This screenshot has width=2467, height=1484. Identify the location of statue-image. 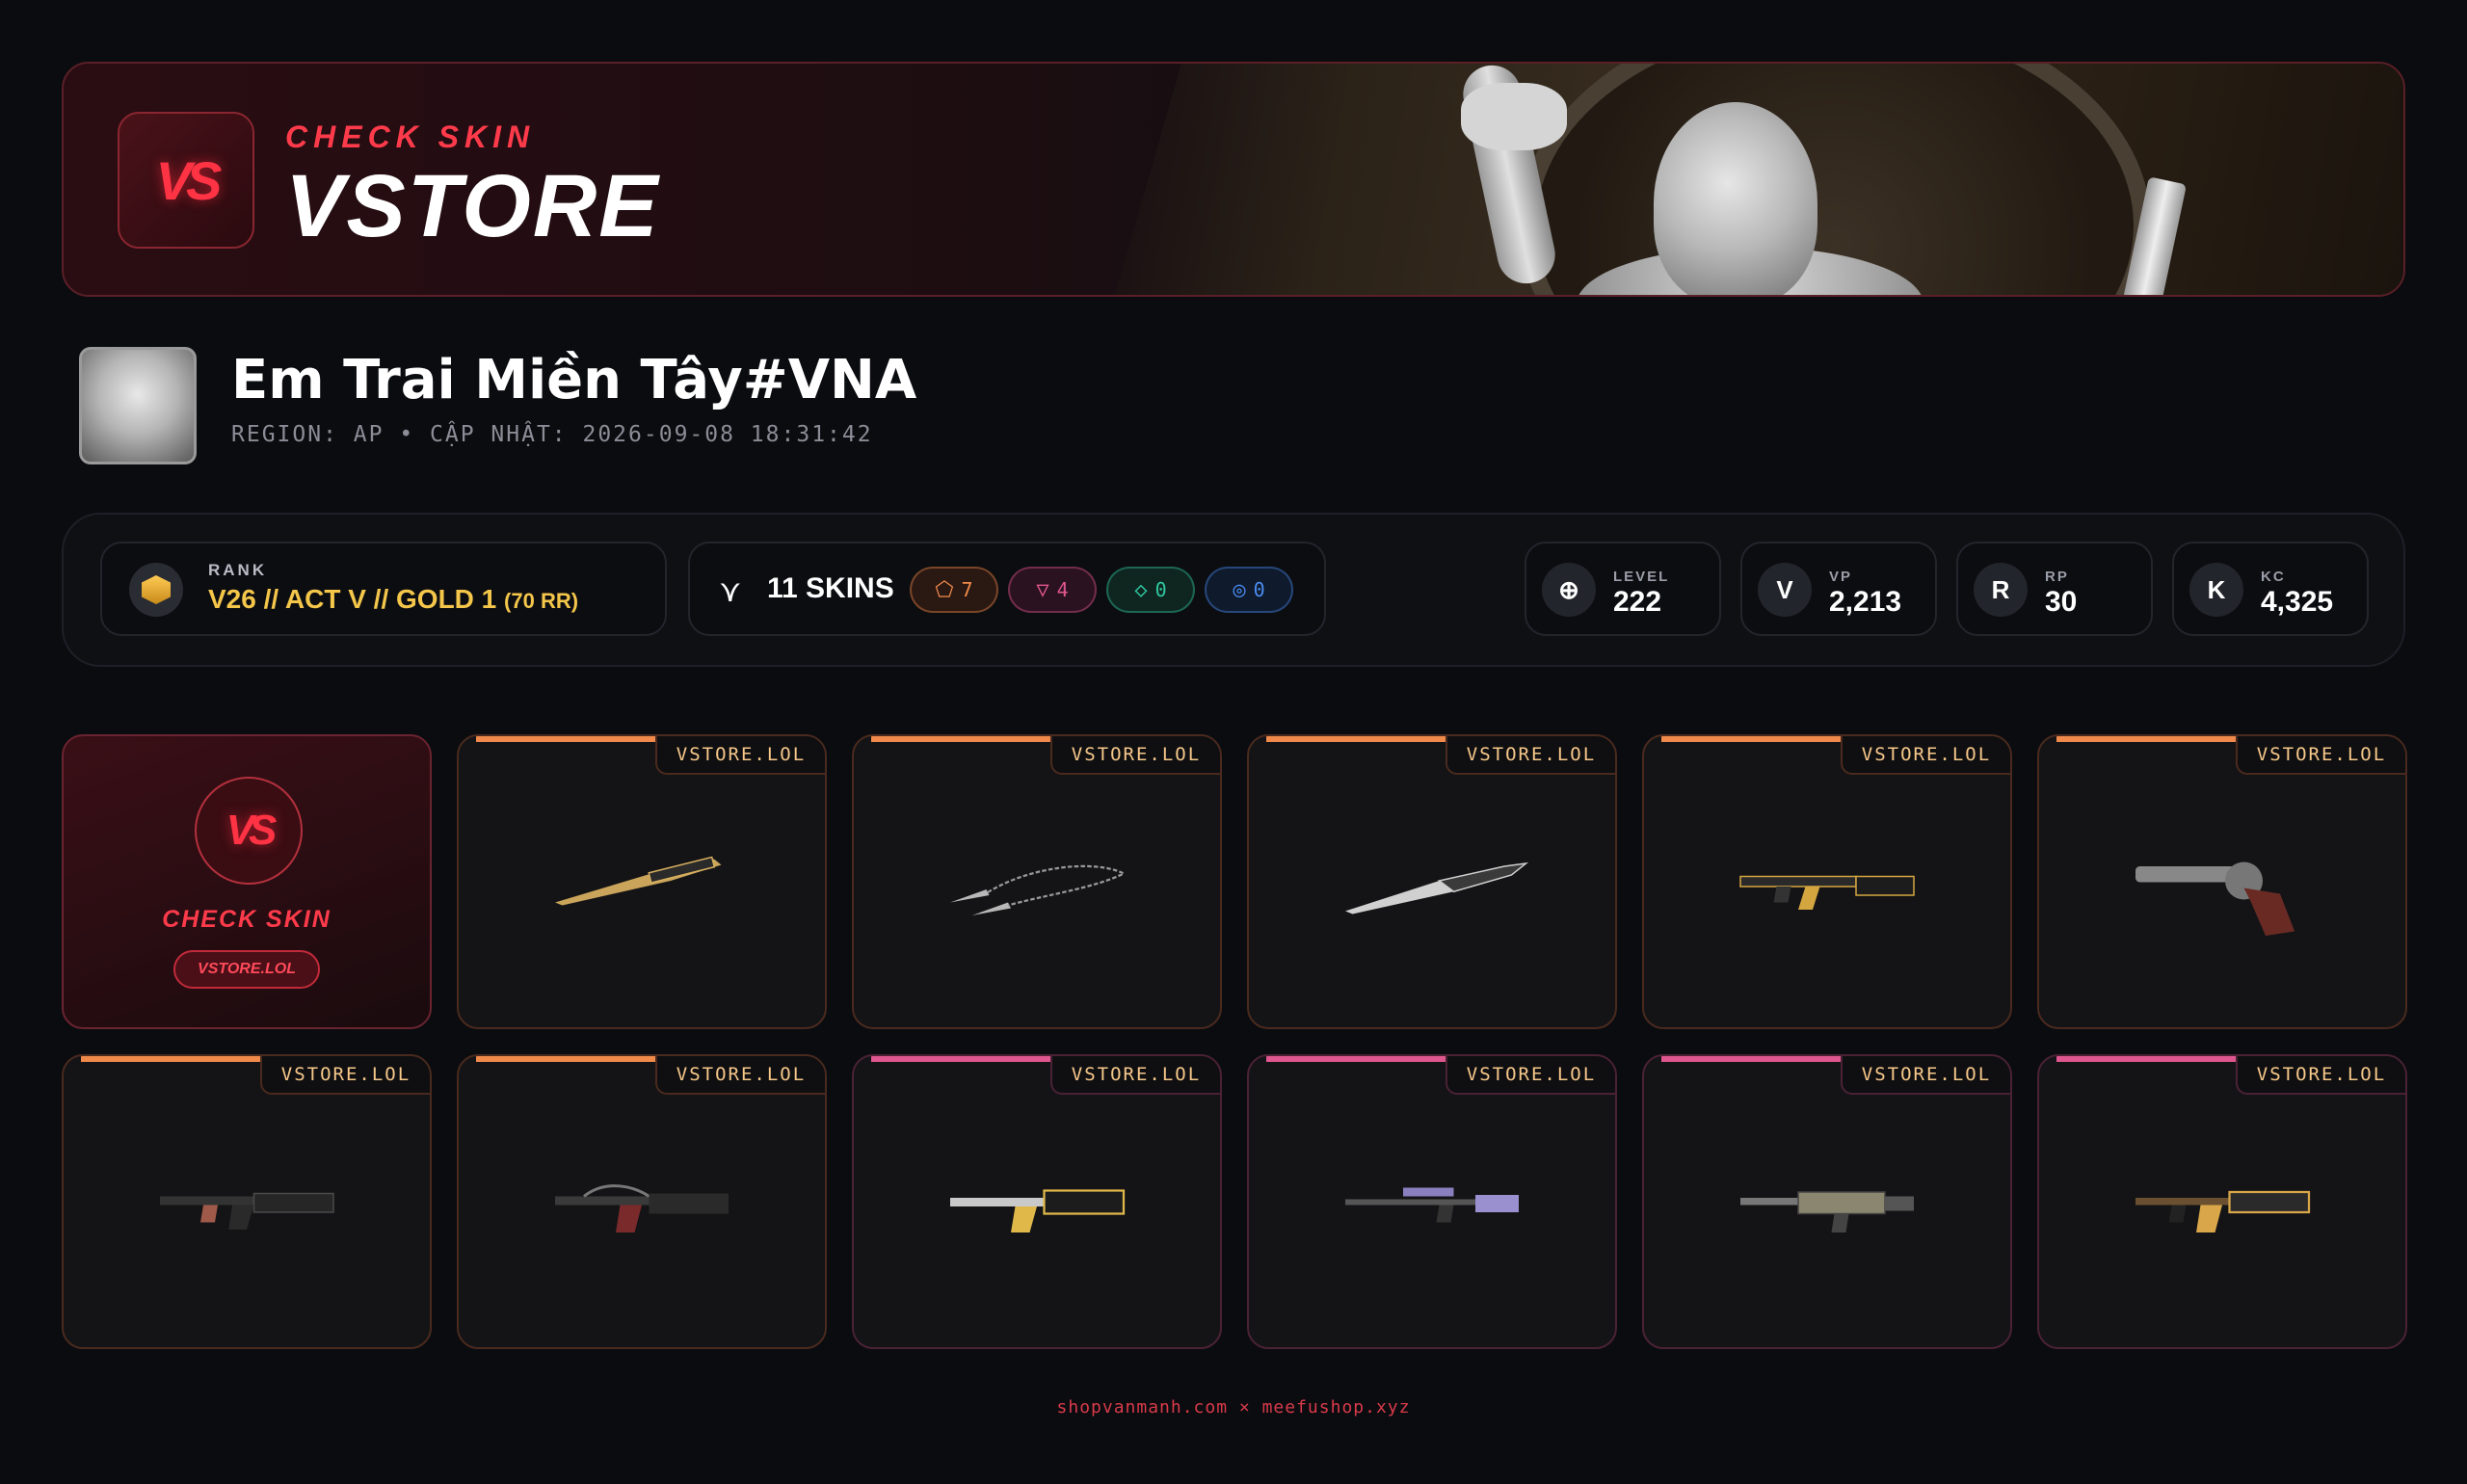
(1735, 198).